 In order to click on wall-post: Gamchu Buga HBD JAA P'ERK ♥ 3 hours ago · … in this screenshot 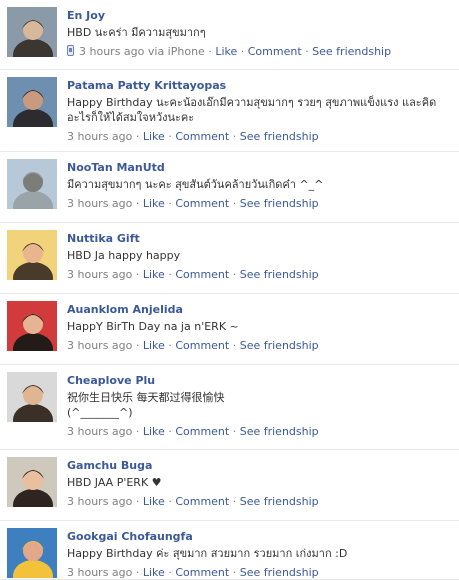, I will do `click(229, 485)`.